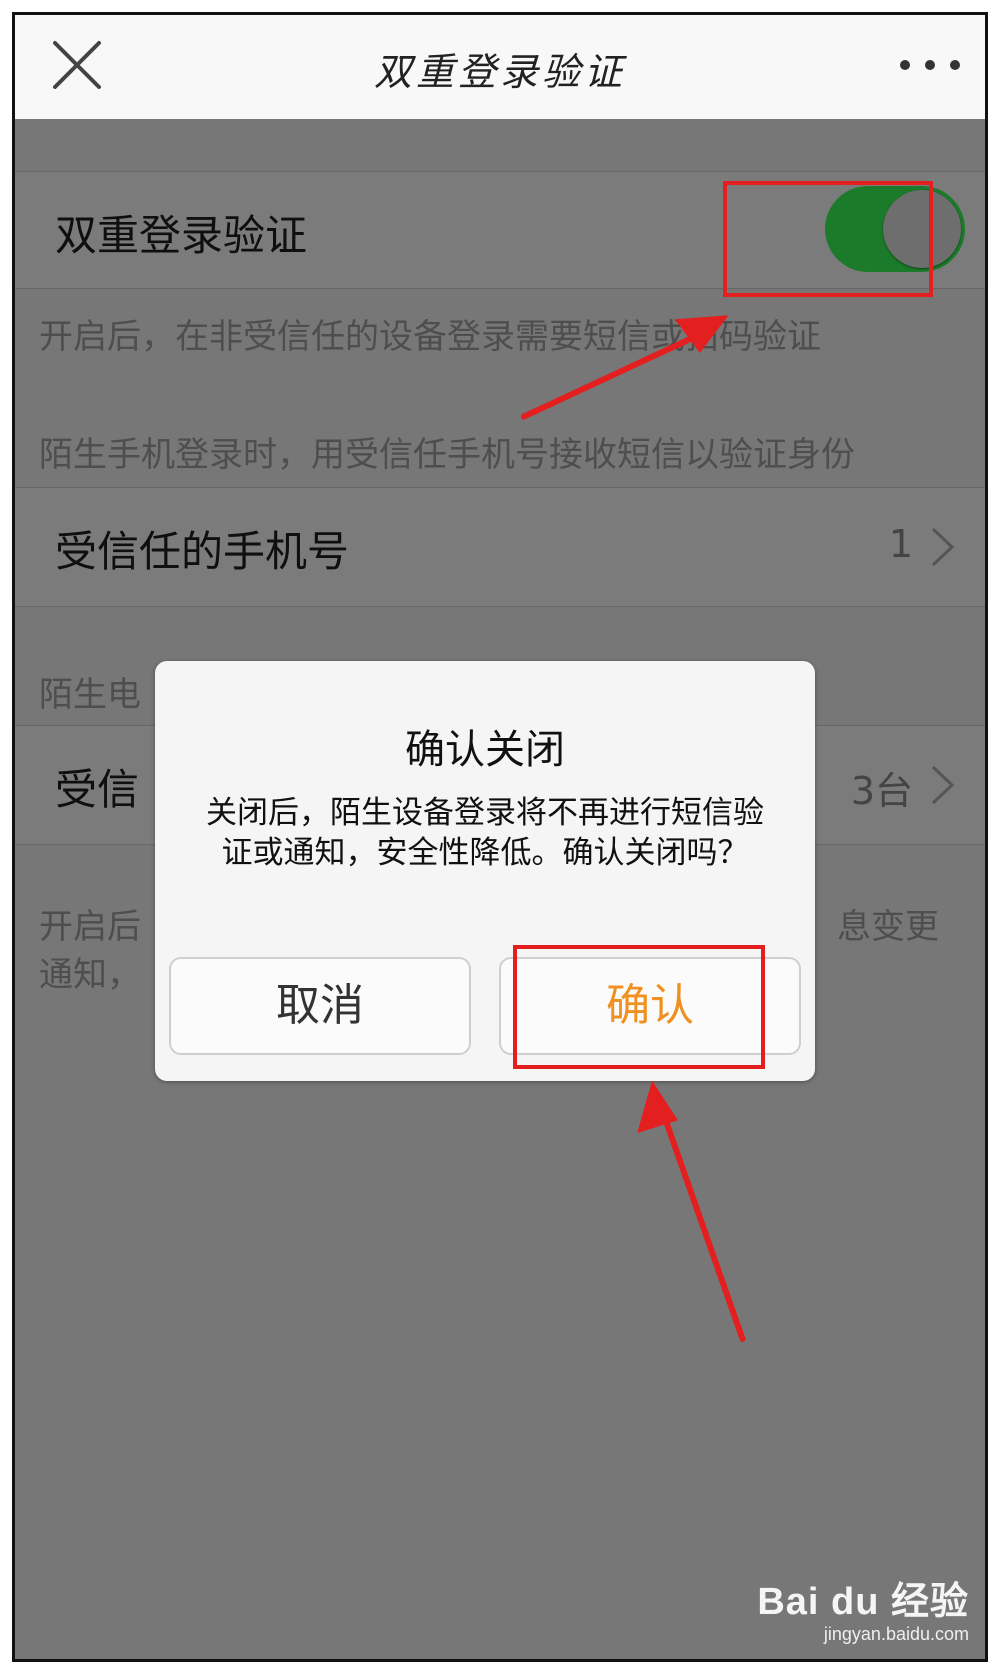 The width and height of the screenshot is (1000, 1674). I want to click on cancel-button: 取消, so click(320, 1006).